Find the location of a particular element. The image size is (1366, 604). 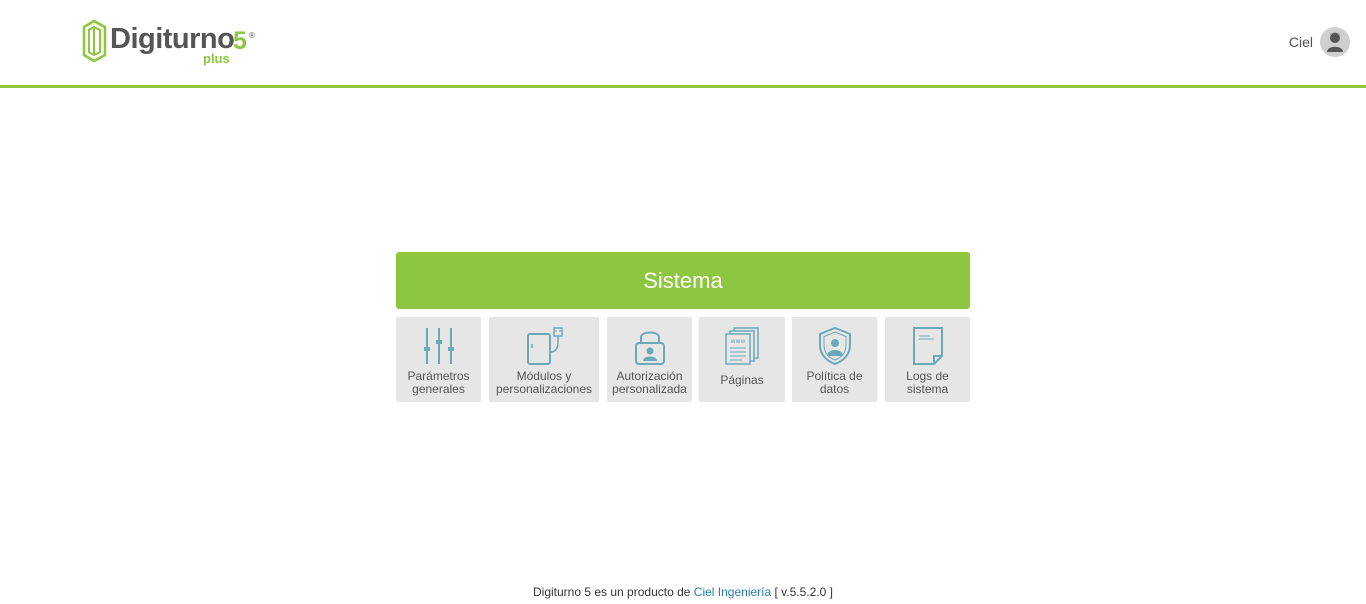

user-avatar-icon is located at coordinates (1335, 42).